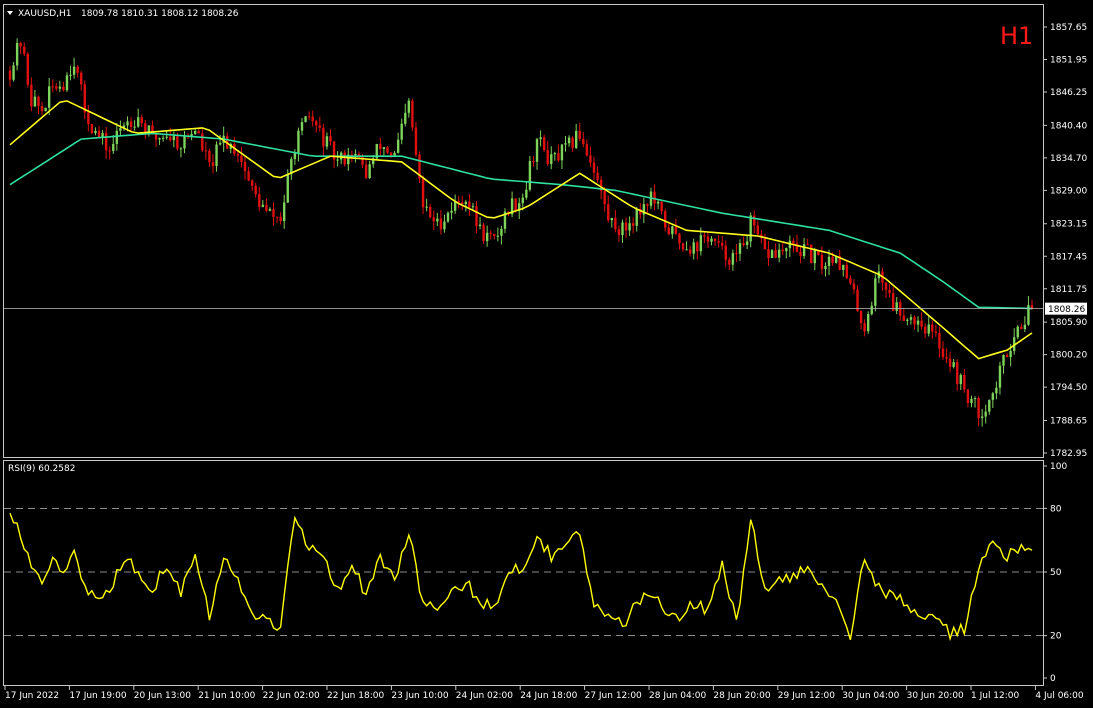 The image size is (1093, 708). What do you see at coordinates (1068, 28) in the screenshot?
I see `price-tick-label: 1857.65` at bounding box center [1068, 28].